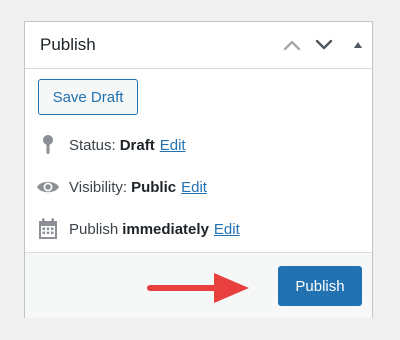 This screenshot has height=340, width=400. I want to click on panel-title: Publish, so click(68, 44).